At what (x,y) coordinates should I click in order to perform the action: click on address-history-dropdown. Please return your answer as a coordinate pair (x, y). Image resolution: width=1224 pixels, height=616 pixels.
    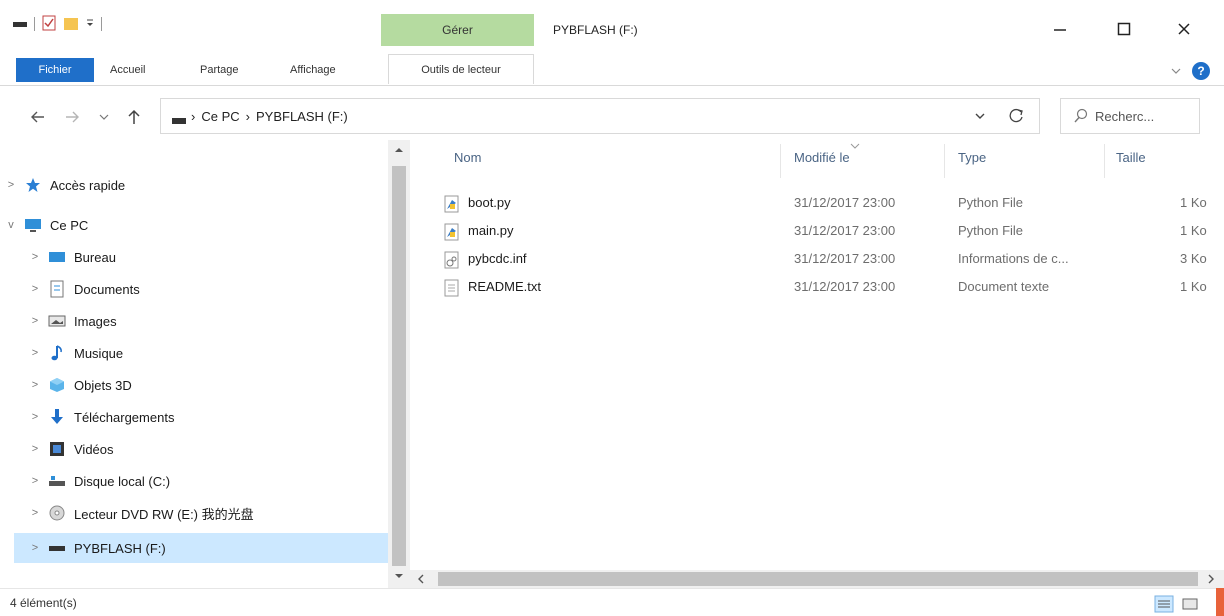
    Looking at the image, I should click on (980, 116).